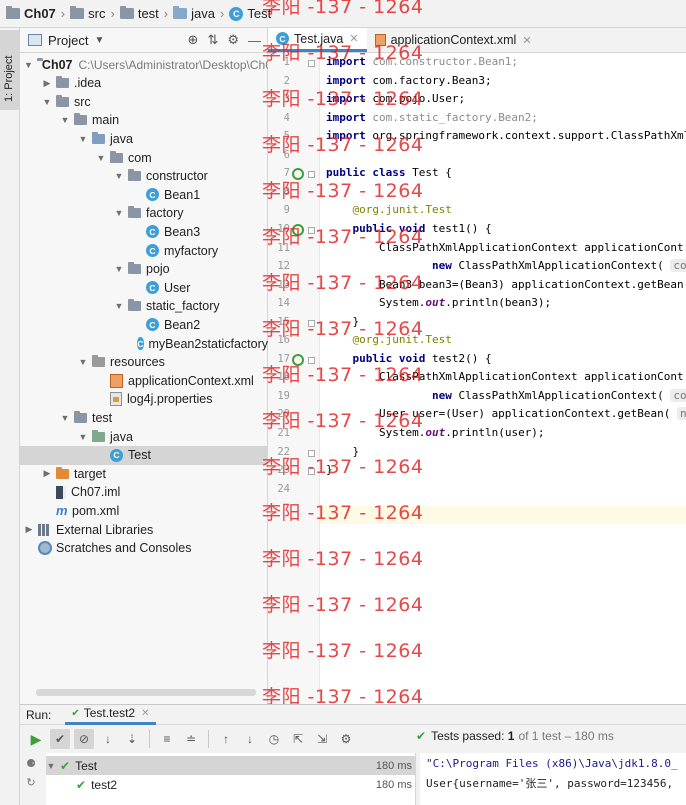  Describe the element at coordinates (144, 492) in the screenshot. I see `tree-item: Ch07.iml` at that location.